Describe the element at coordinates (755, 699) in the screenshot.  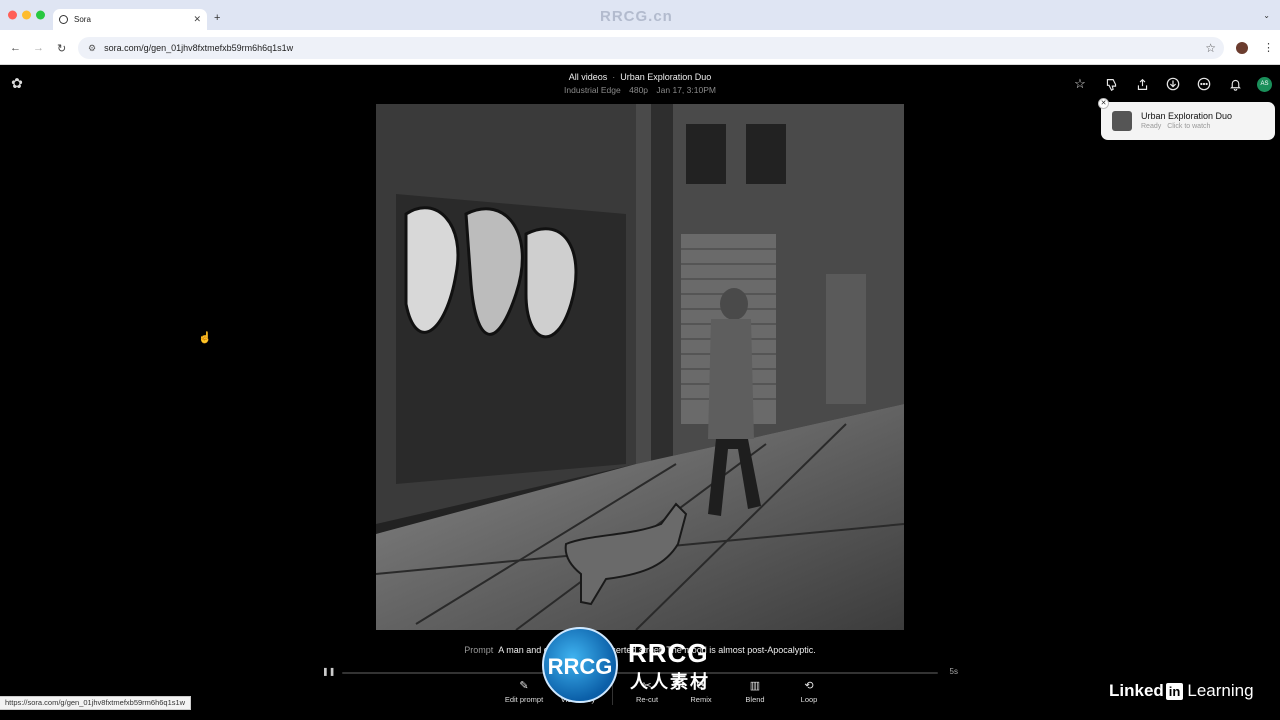
I see `action-label: Blend` at that location.